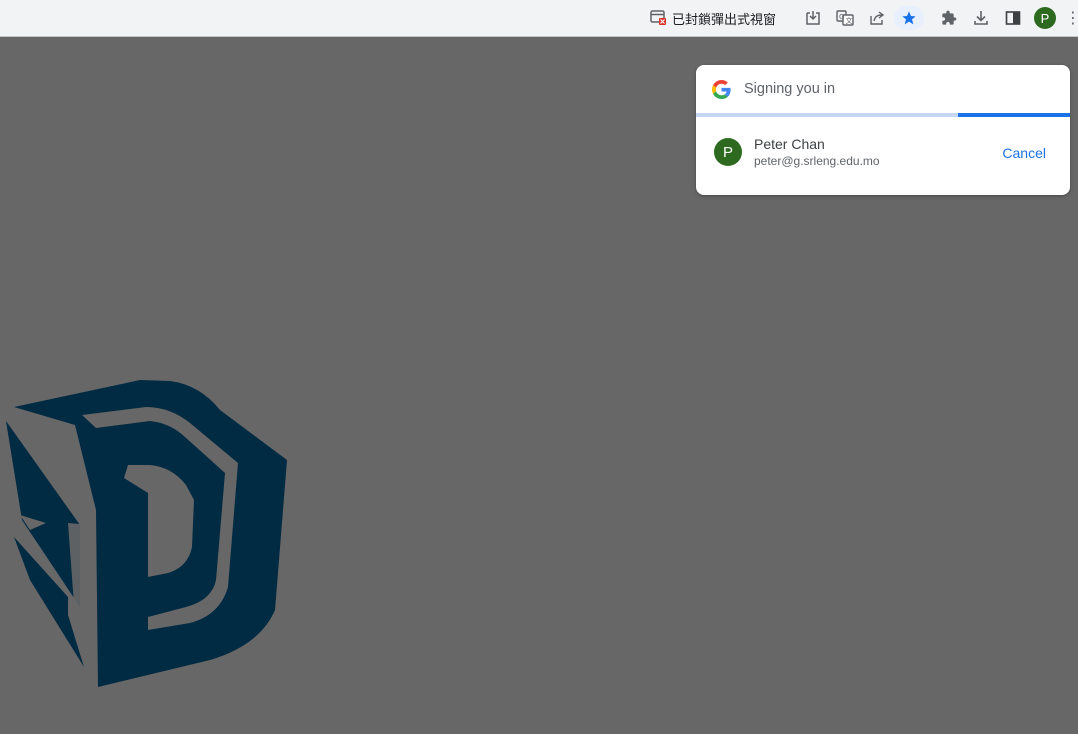 This screenshot has height=734, width=1078. Describe the element at coordinates (1071, 18) in the screenshot. I see `more-menu-icon: ⋮` at that location.